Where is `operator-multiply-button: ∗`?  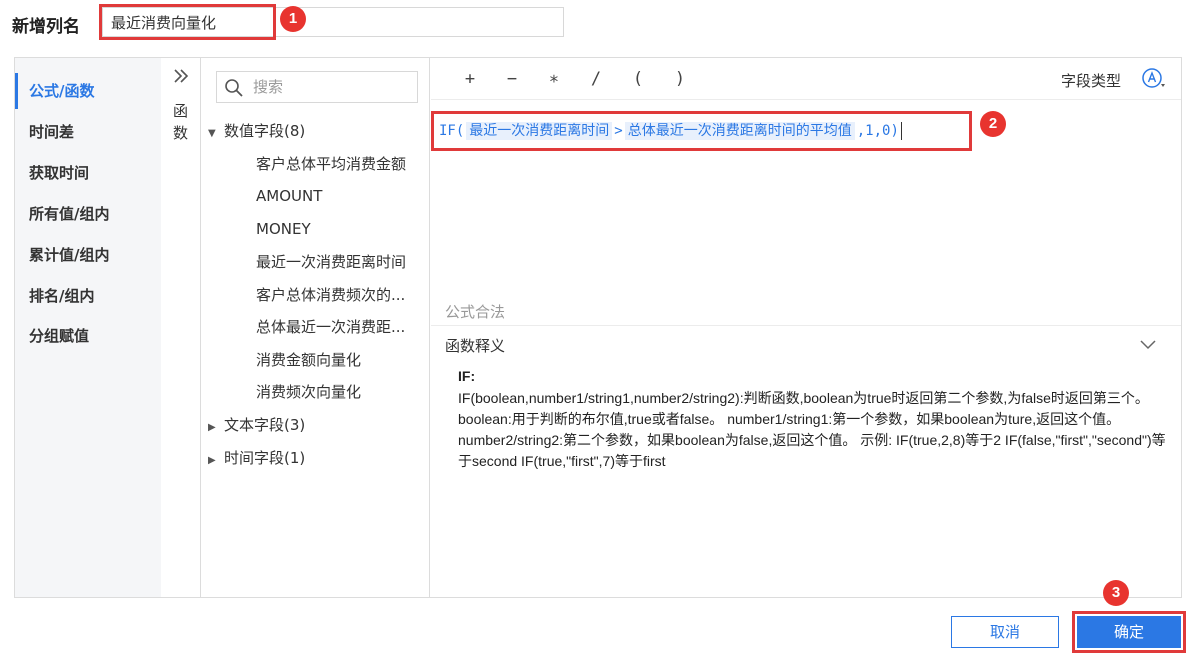
operator-multiply-button: ∗ is located at coordinates (554, 79).